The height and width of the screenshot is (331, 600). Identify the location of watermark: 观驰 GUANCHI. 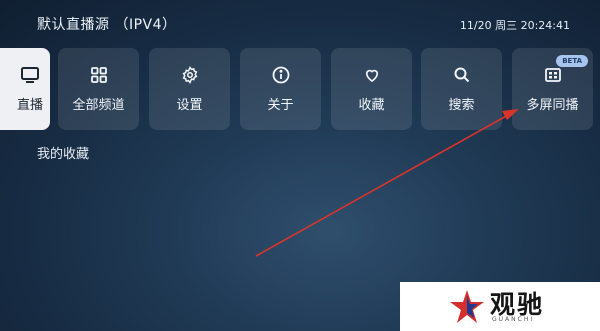
(500, 306).